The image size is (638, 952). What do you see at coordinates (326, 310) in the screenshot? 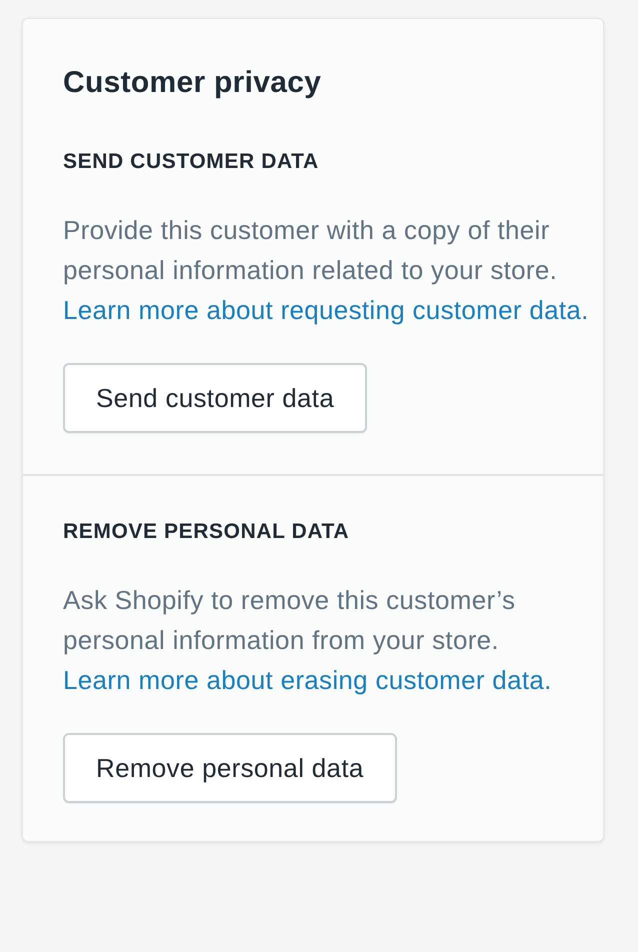
I see `learn-more-link: Learn more about requesting customer data.` at bounding box center [326, 310].